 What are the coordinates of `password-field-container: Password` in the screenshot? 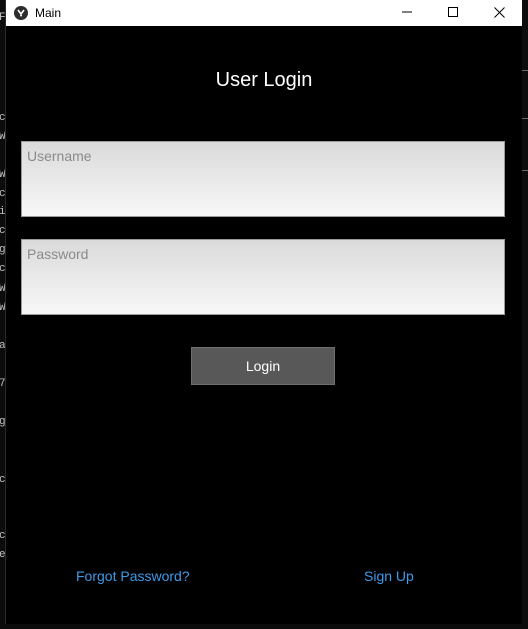 It's located at (263, 277).